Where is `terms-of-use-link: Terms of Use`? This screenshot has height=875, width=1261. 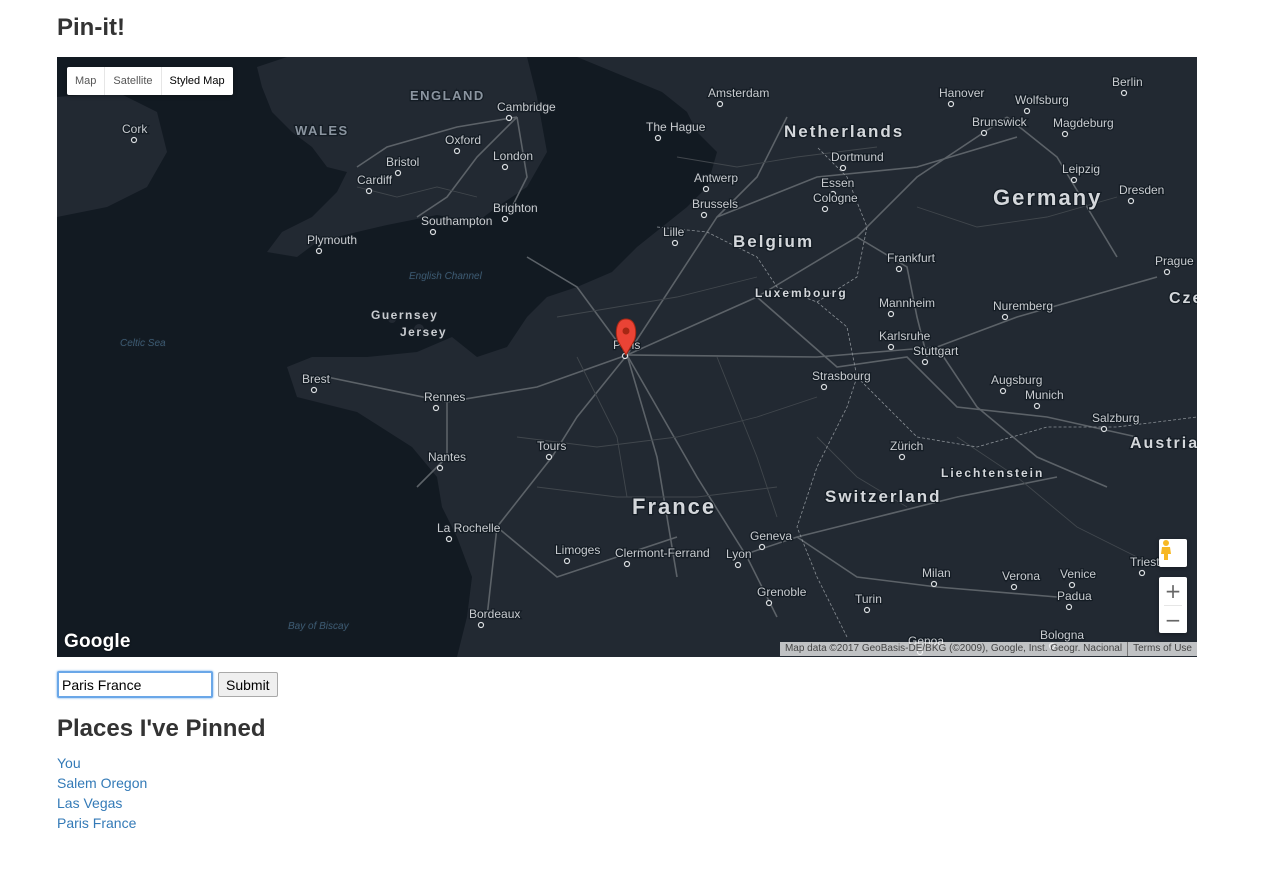 terms-of-use-link: Terms of Use is located at coordinates (1162, 649).